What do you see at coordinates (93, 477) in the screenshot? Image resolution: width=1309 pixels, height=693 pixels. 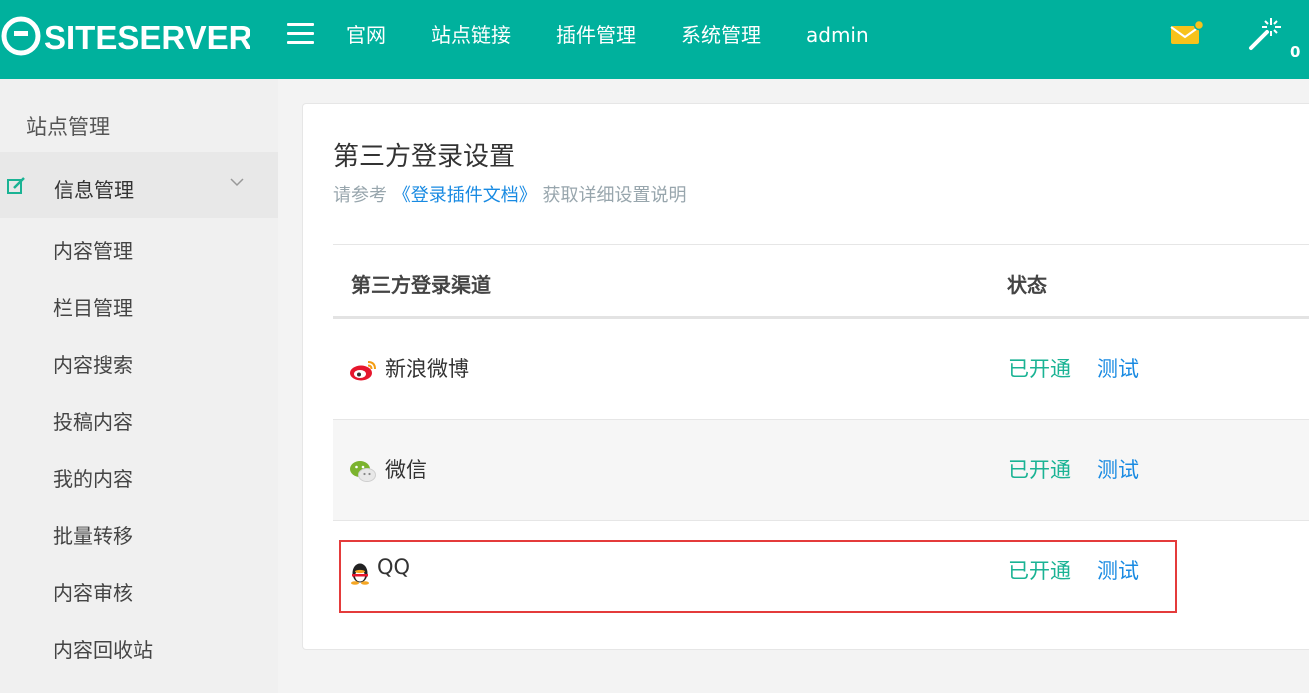 I see `sidebar-item-my-content: 我的内容` at bounding box center [93, 477].